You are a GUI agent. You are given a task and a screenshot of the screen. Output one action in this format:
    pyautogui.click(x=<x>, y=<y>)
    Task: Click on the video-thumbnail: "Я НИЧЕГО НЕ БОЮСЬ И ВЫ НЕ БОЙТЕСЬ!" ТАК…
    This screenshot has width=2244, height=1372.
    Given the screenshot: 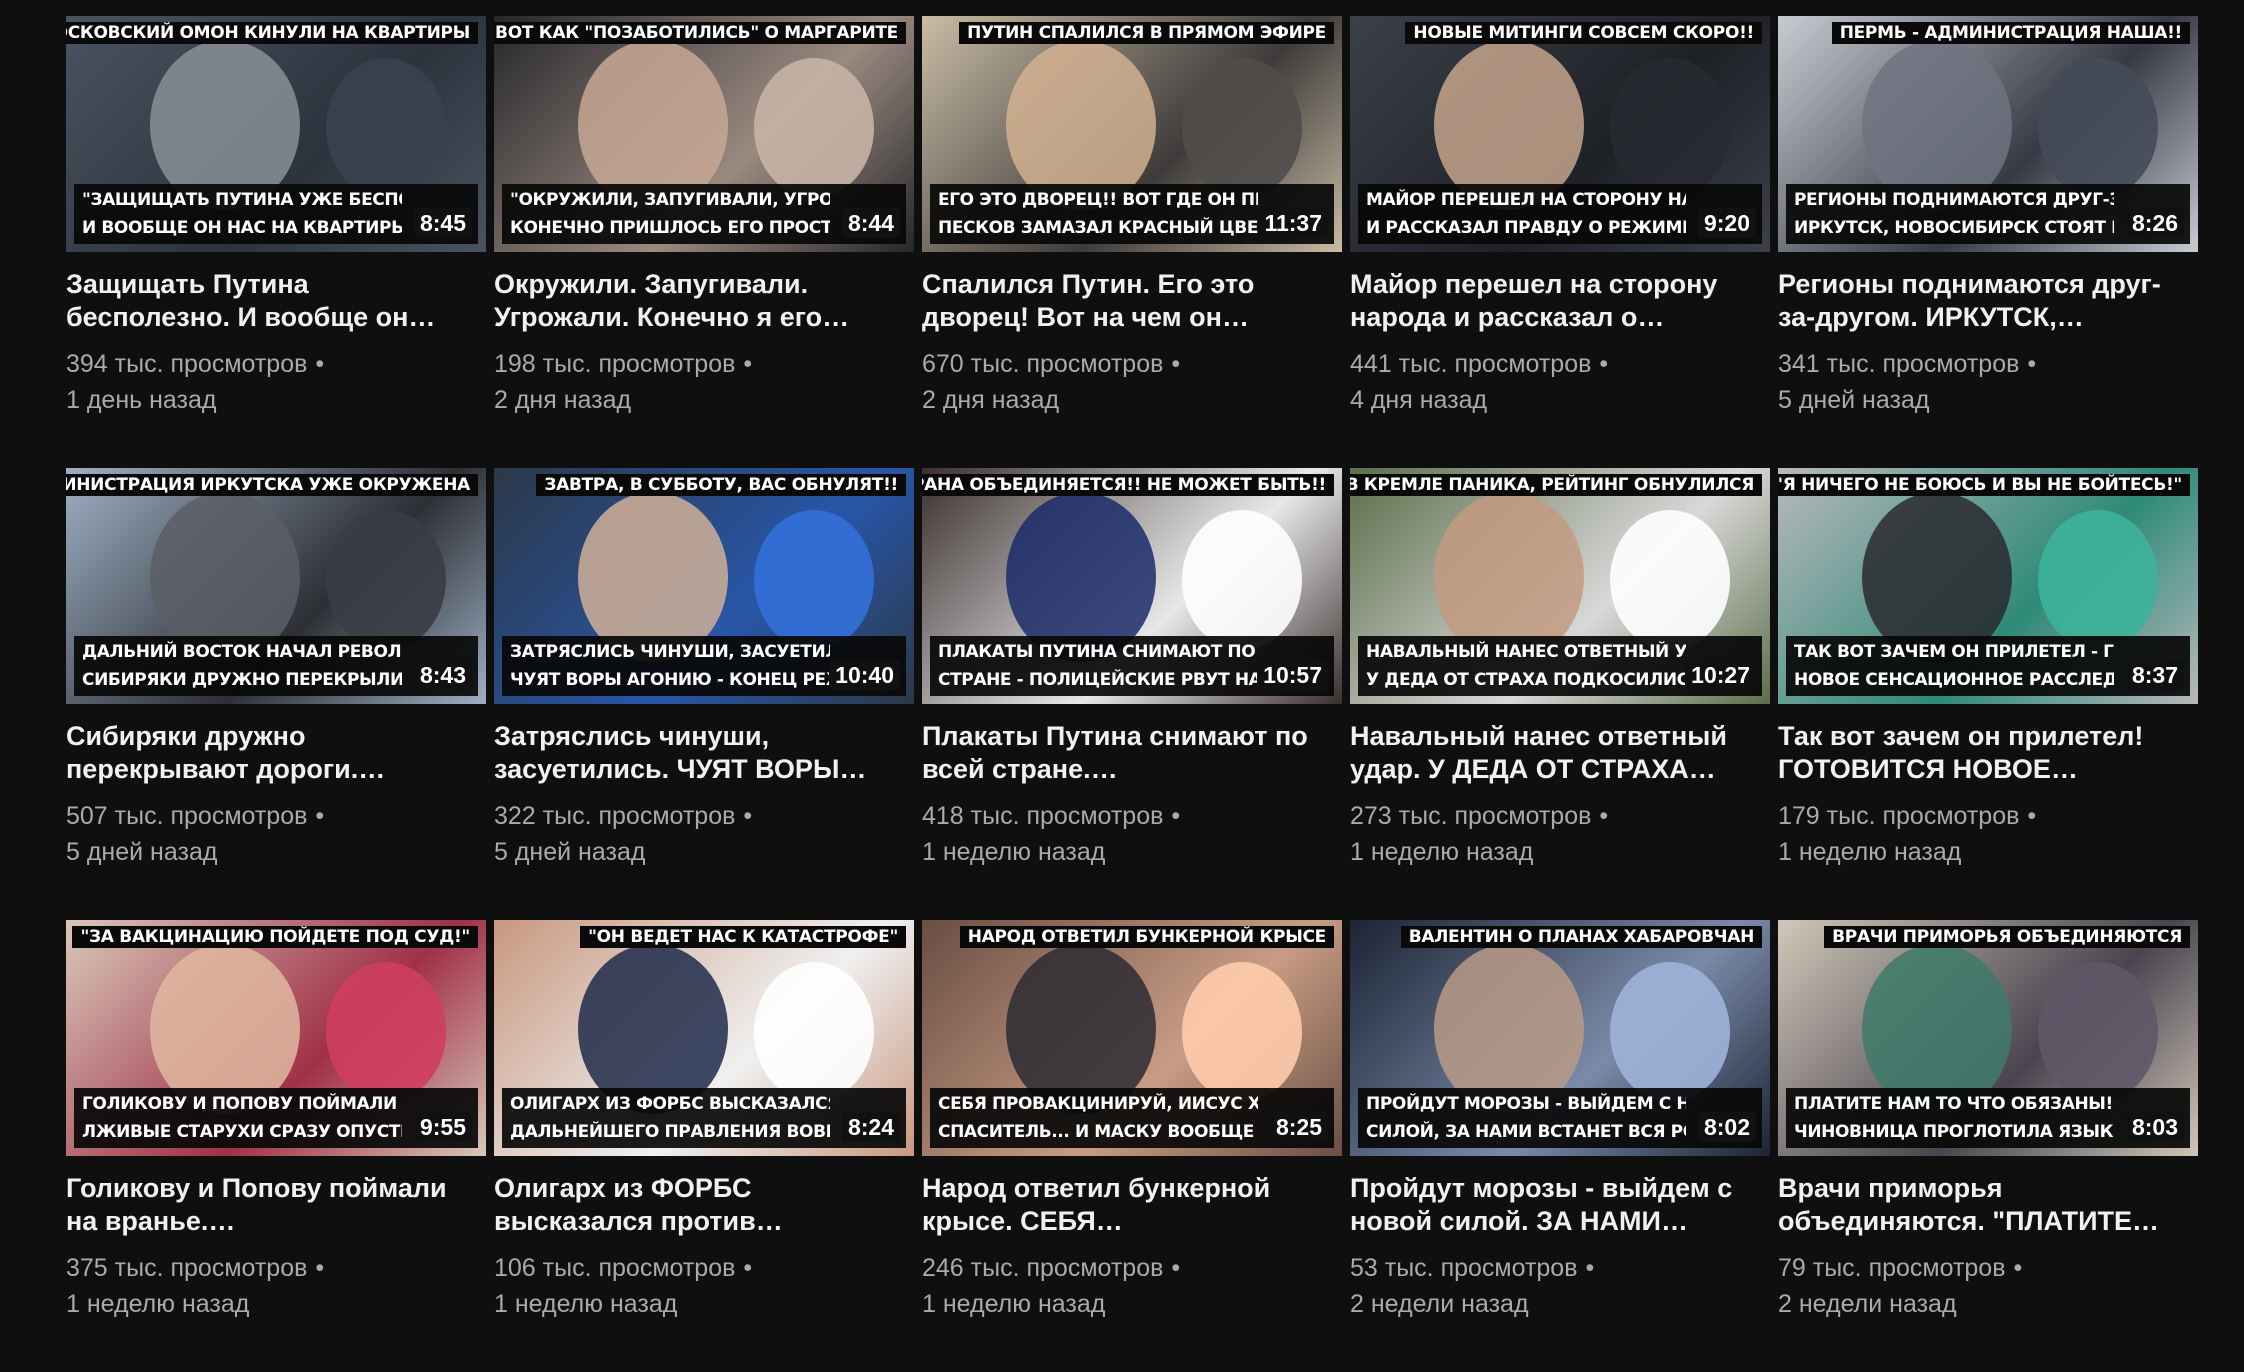 What is the action you would take?
    pyautogui.click(x=1988, y=586)
    